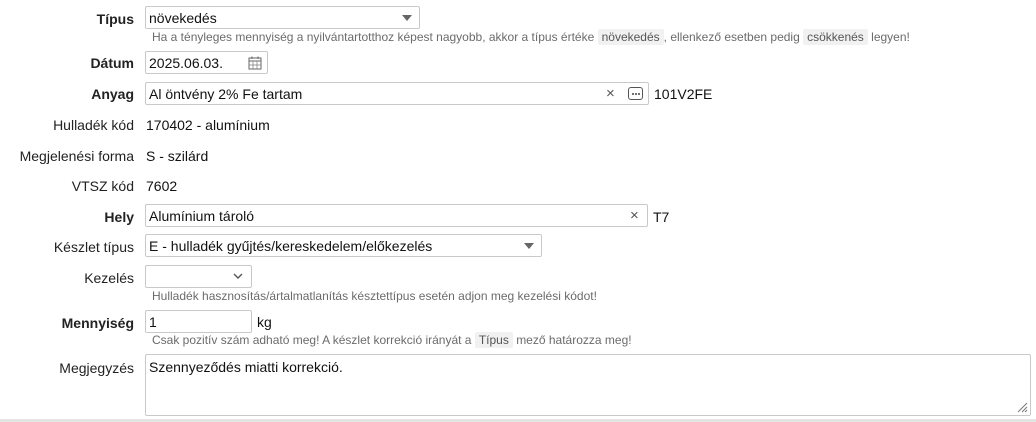 The image size is (1036, 422). Describe the element at coordinates (1022, 407) in the screenshot. I see `resize-handle-icon` at that location.